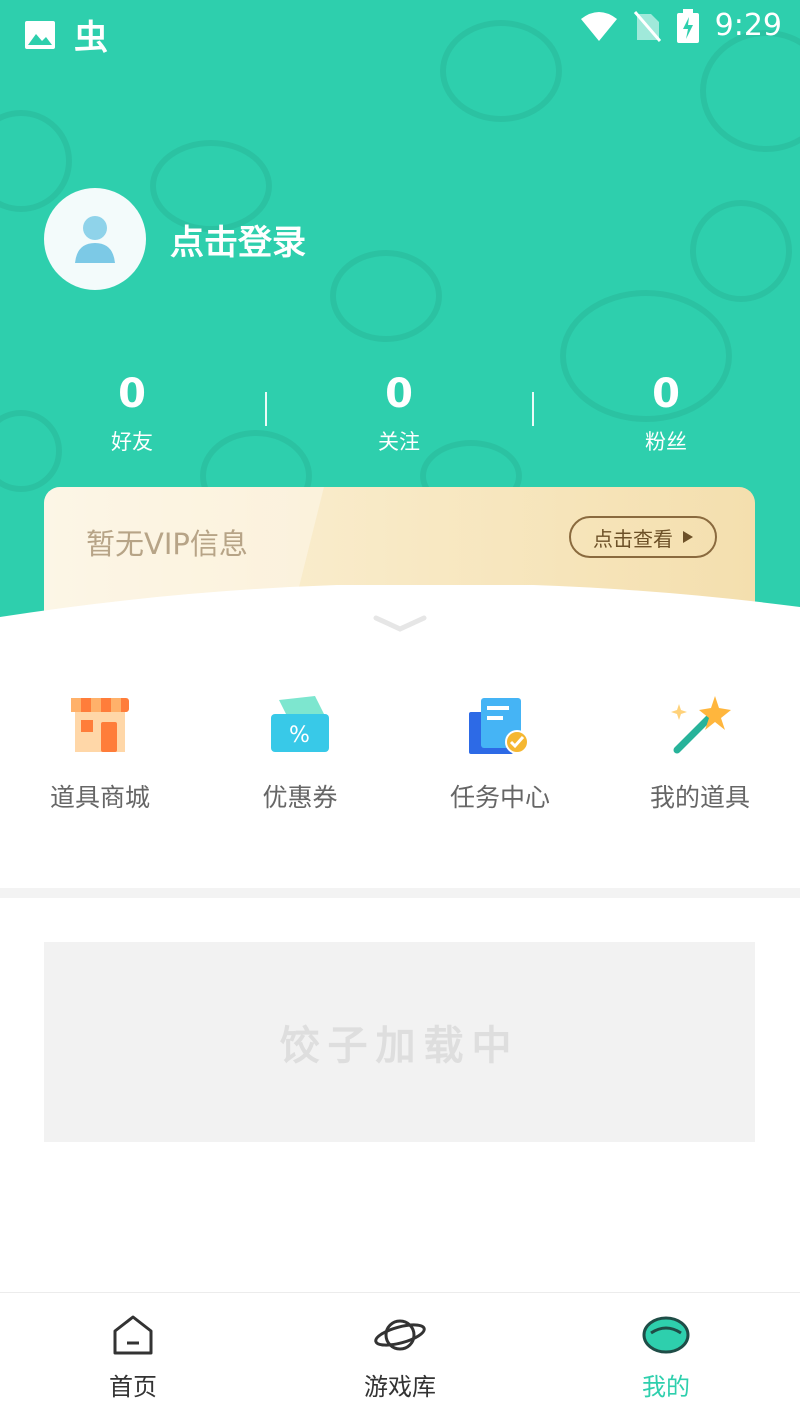  I want to click on app-glyph-icon: 虫, so click(91, 38).